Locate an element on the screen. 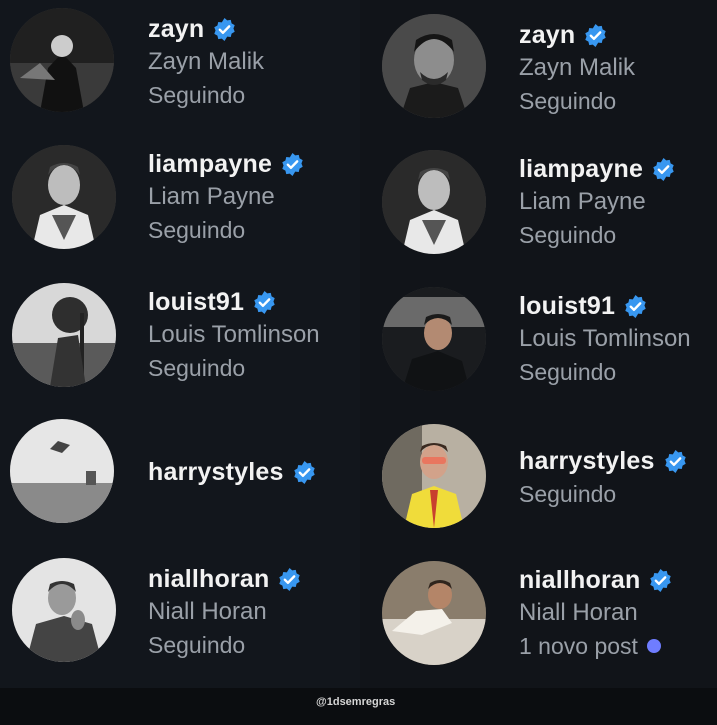  profile-row: niallhoran Niall Horan Seguindo is located at coordinates (177, 613).